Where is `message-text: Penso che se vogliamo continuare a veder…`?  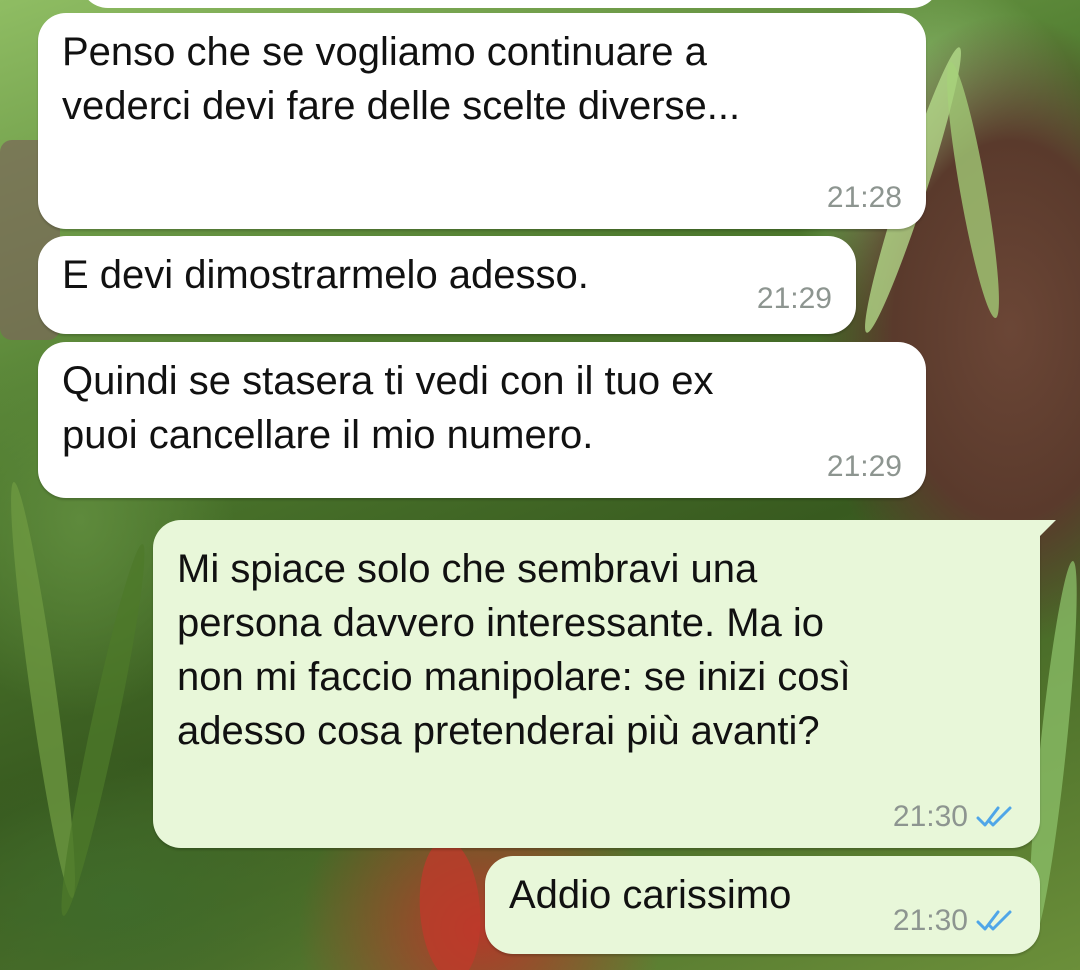
message-text: Penso che se vogliamo continuare a veder… is located at coordinates (401, 79).